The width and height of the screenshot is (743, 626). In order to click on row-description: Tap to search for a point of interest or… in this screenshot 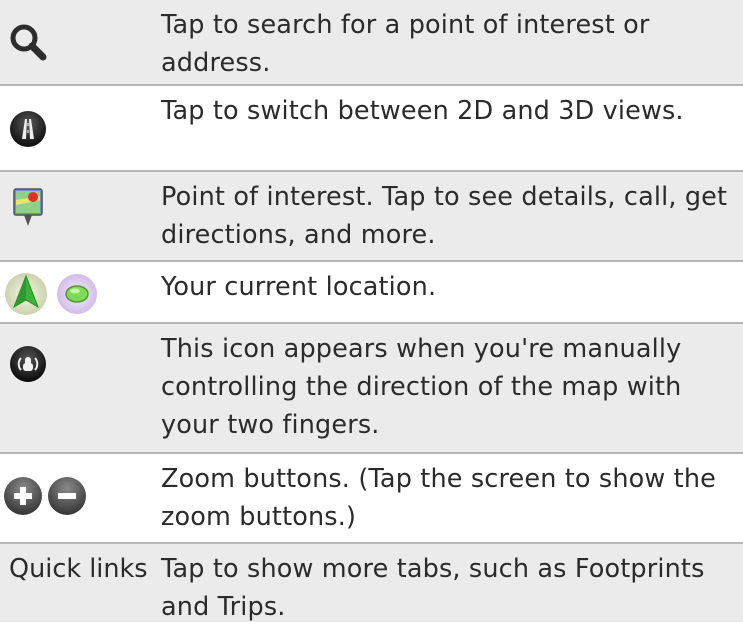, I will do `click(405, 44)`.